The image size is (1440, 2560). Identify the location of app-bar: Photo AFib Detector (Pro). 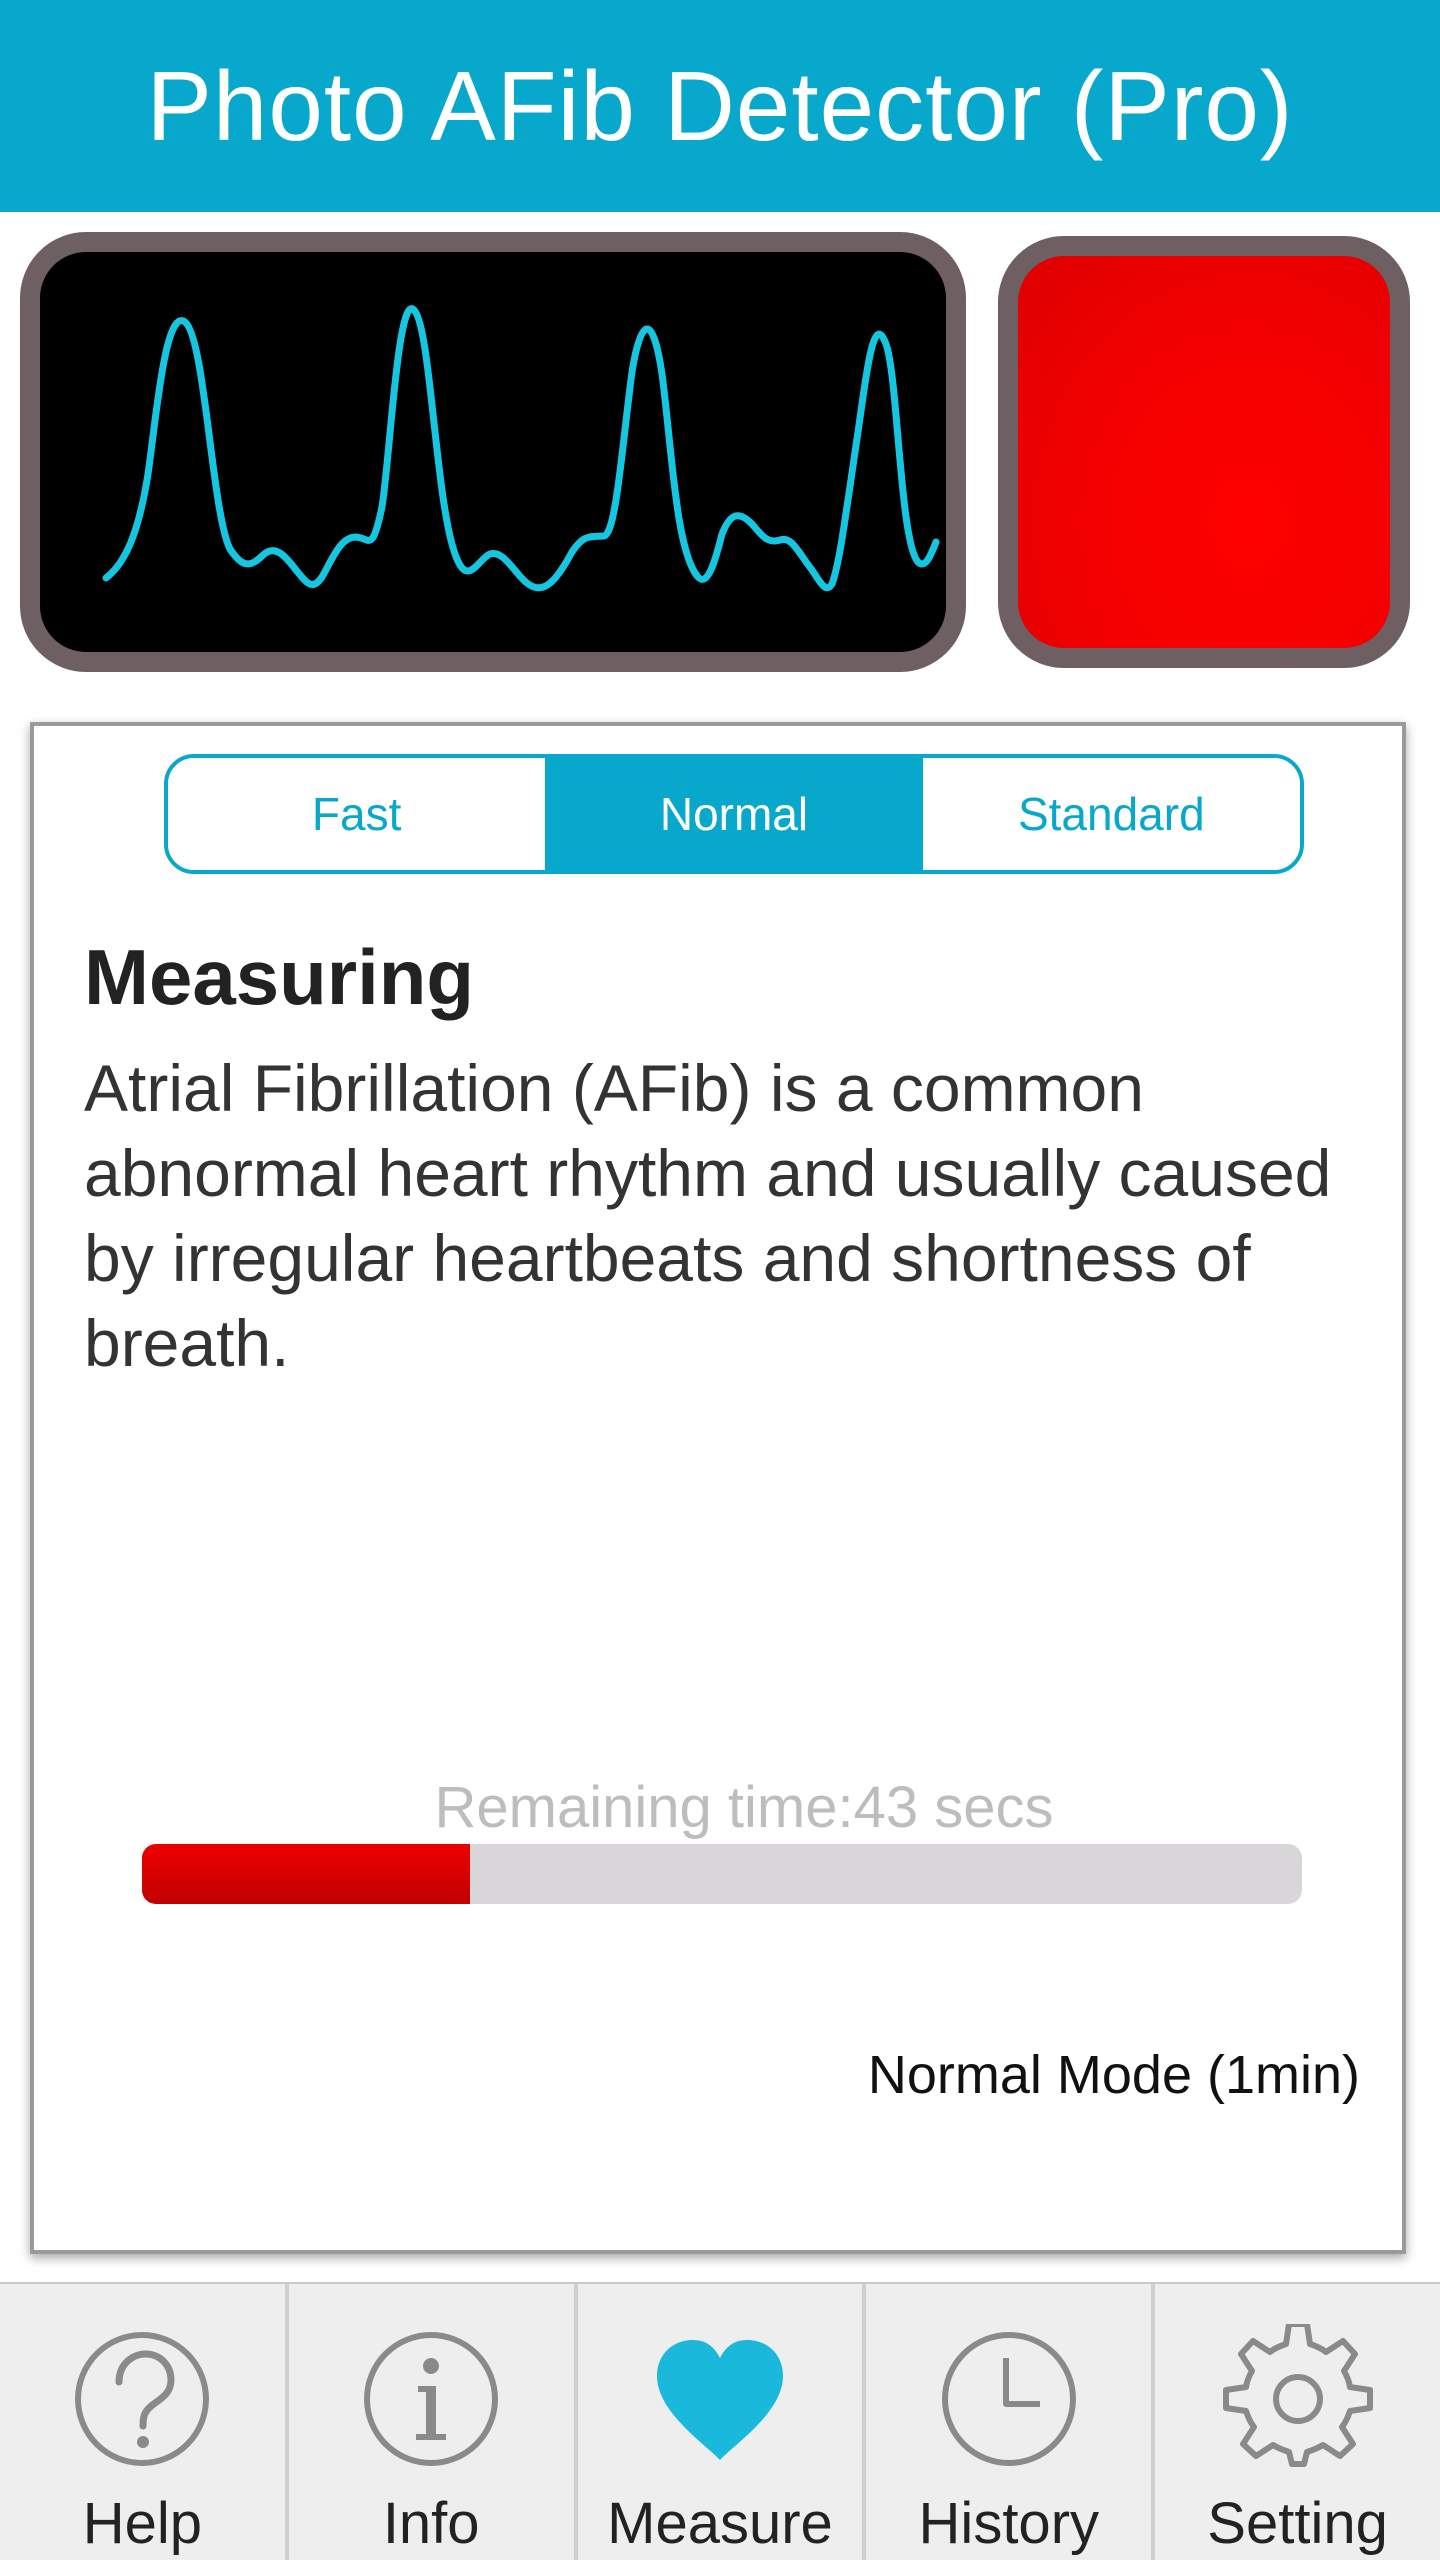
(720, 106).